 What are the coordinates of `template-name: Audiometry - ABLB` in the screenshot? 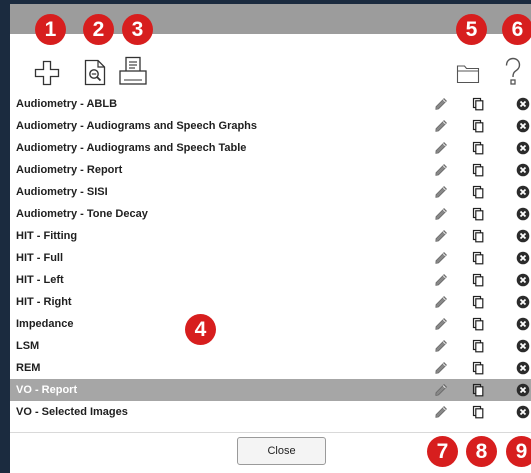 It's located at (67, 104).